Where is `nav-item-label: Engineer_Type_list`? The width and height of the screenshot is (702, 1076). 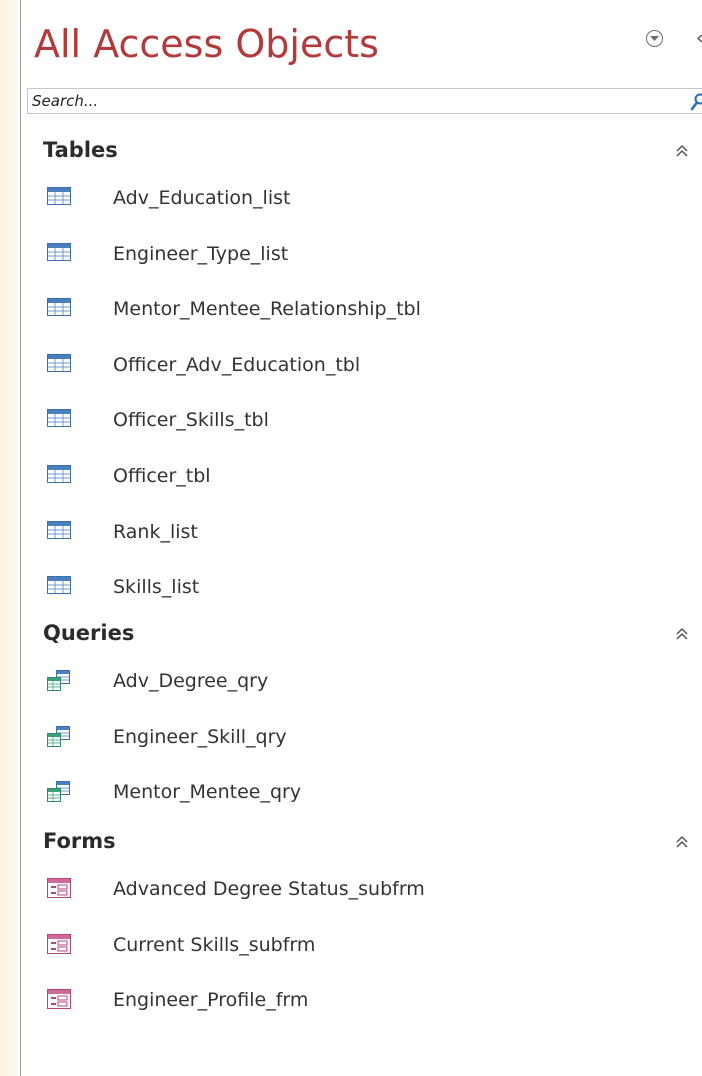 nav-item-label: Engineer_Type_list is located at coordinates (201, 254).